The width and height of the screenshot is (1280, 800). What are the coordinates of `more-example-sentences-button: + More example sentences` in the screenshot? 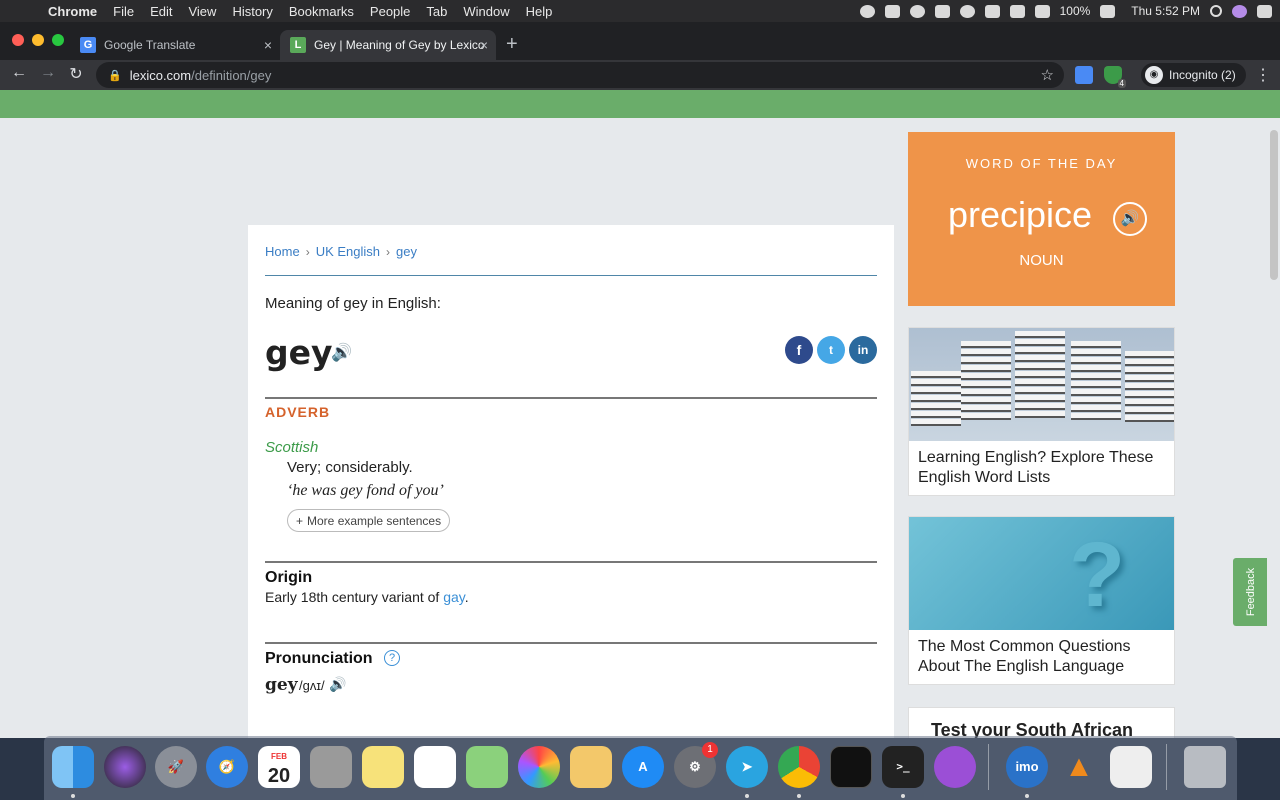 It's located at (369, 520).